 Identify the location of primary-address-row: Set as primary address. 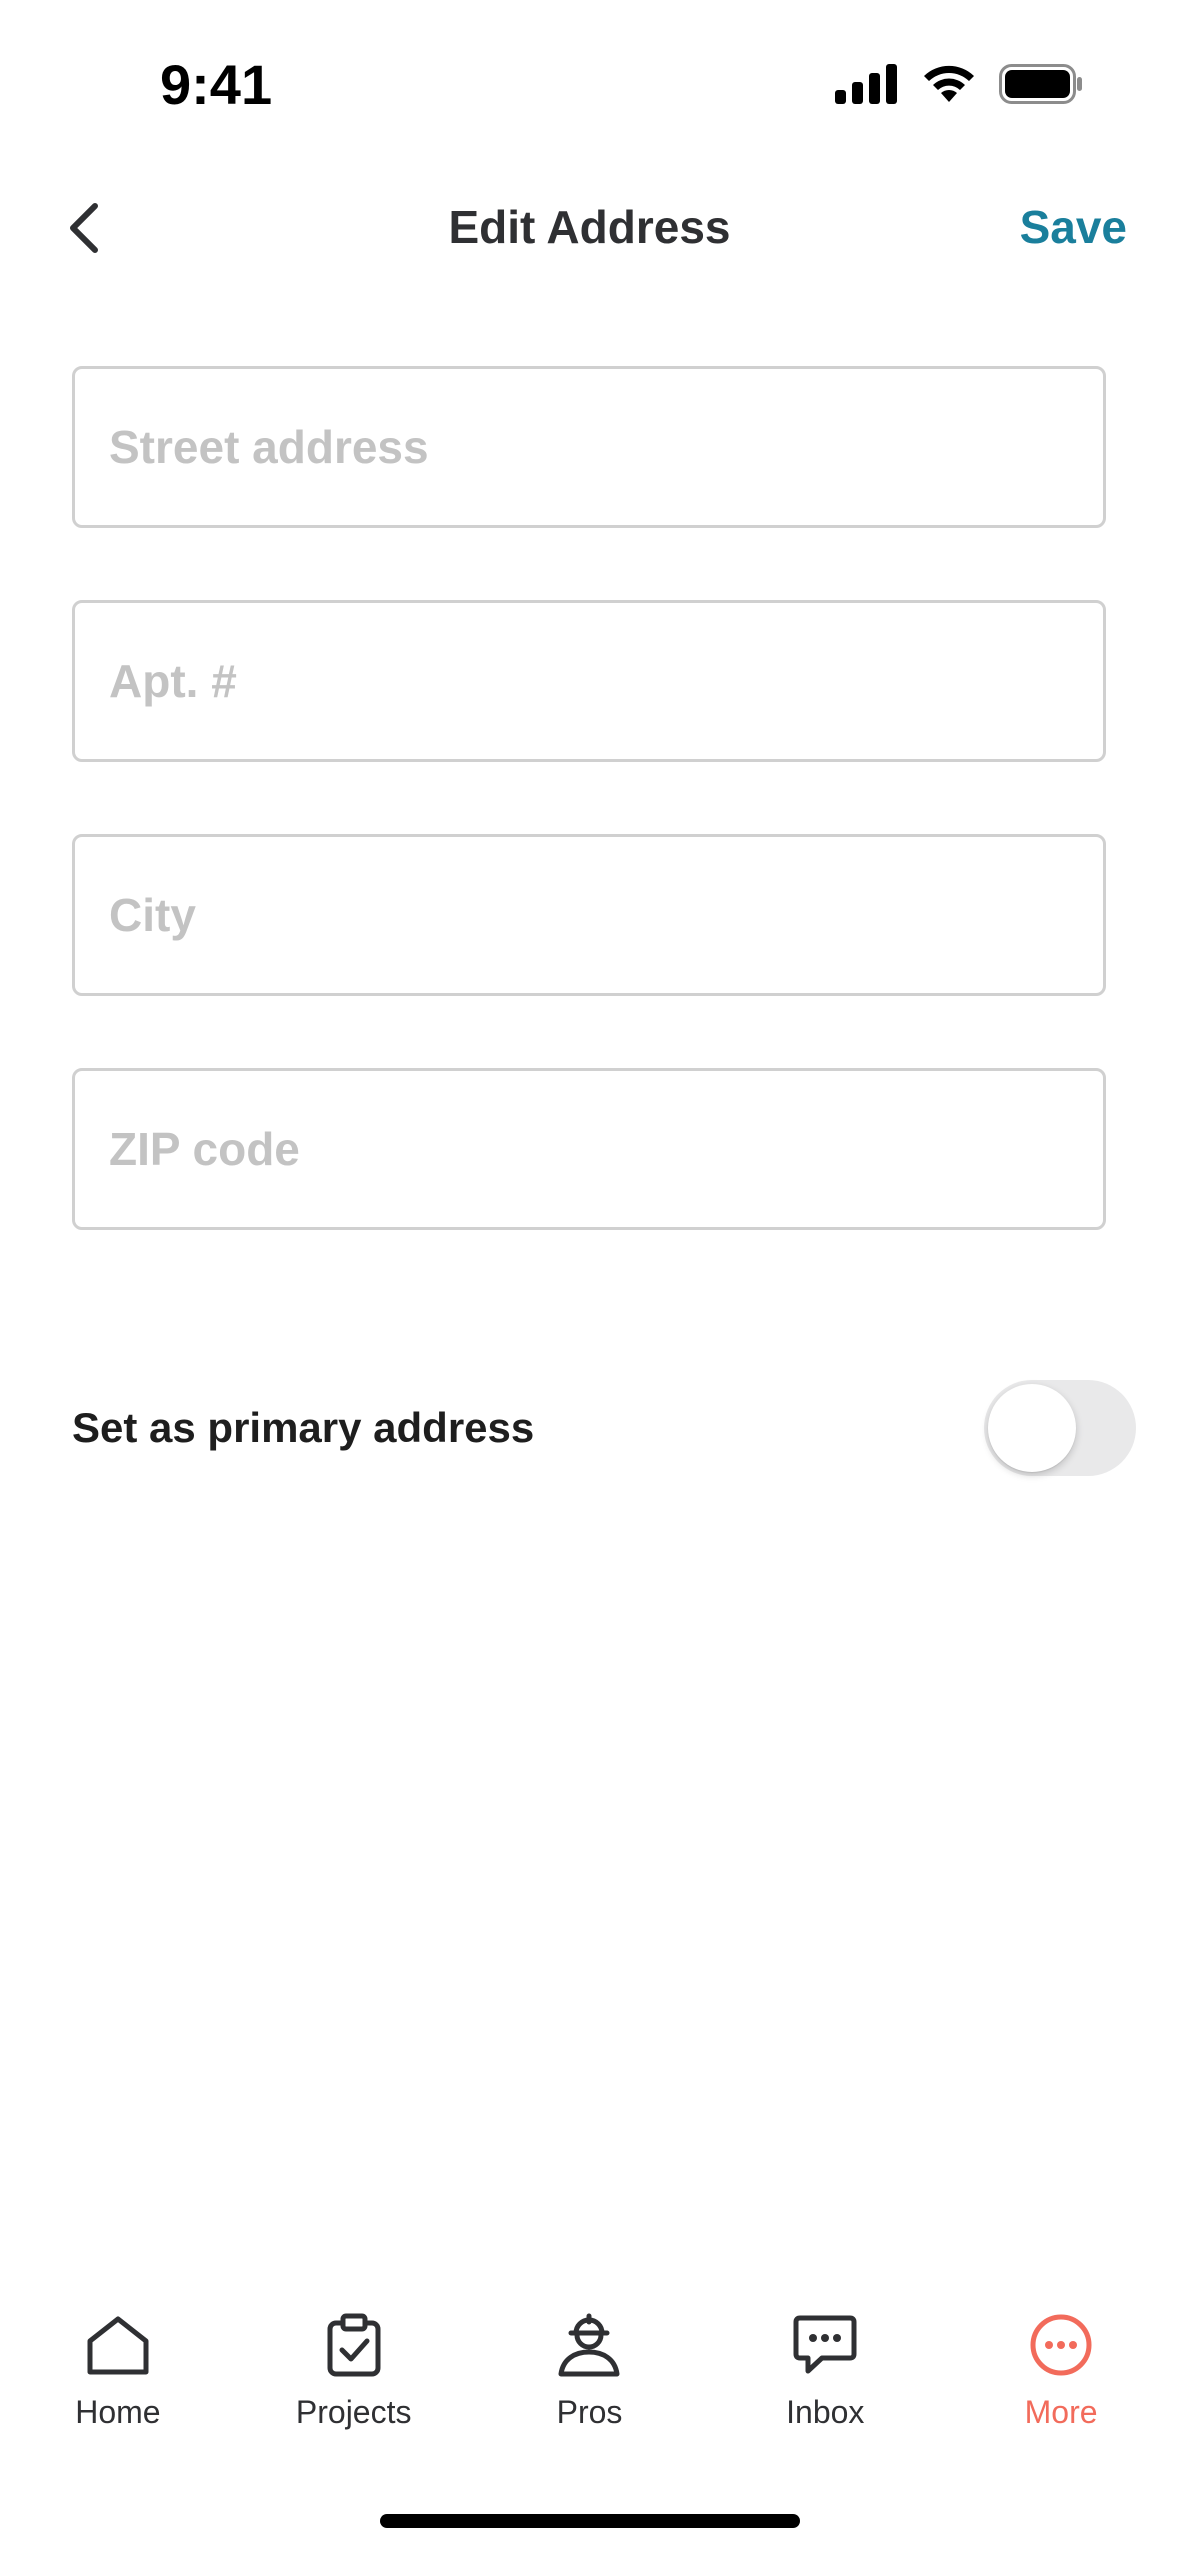
(604, 1428).